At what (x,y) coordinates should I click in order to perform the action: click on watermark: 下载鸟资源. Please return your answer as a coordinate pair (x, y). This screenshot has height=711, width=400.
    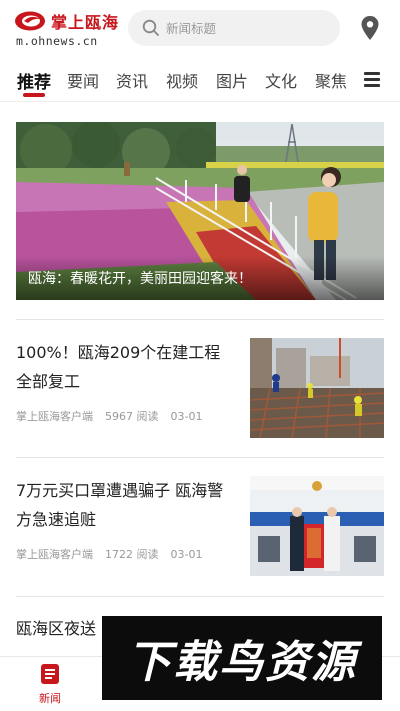
    Looking at the image, I should click on (242, 658).